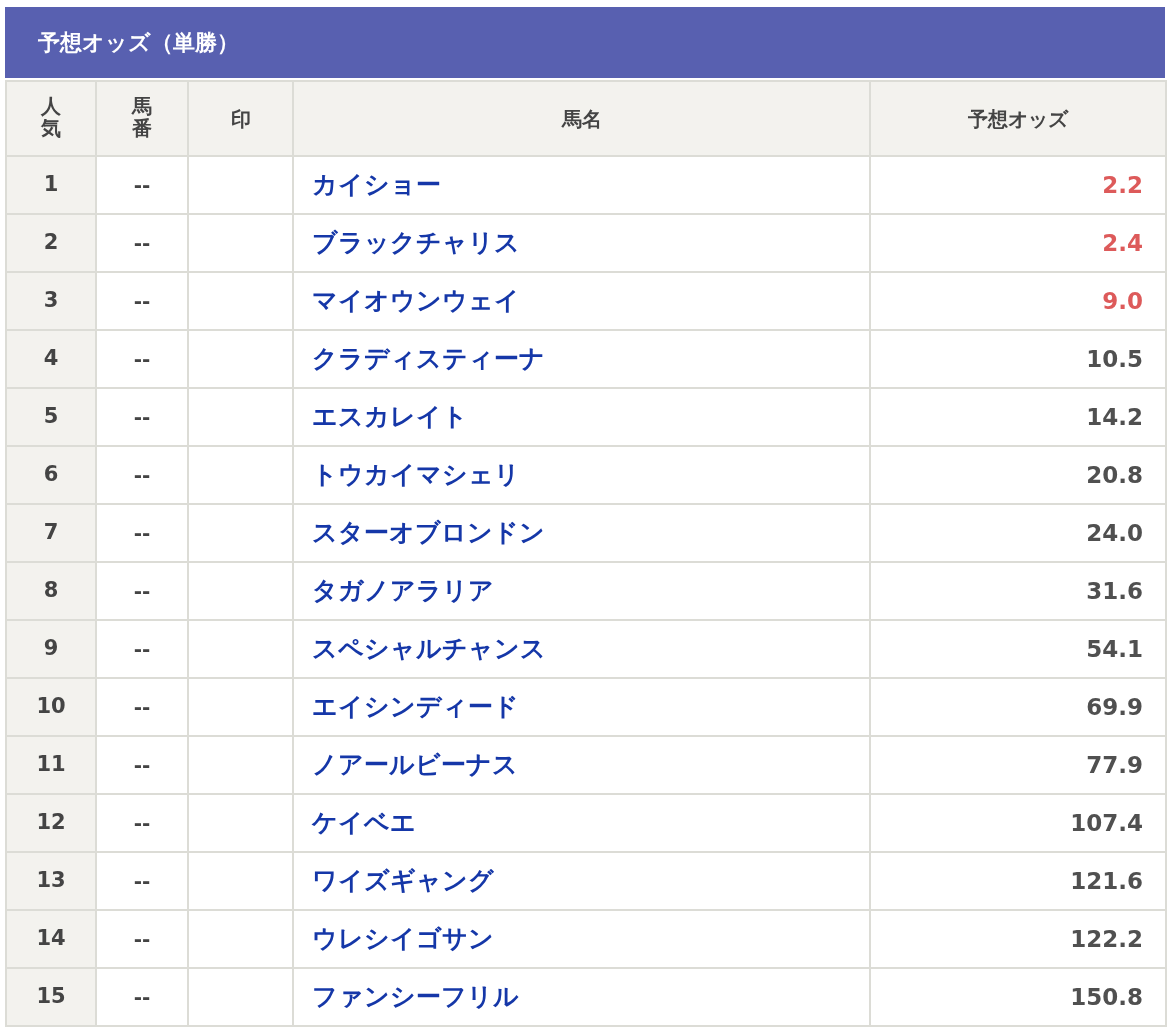 This screenshot has width=1169, height=1028. Describe the element at coordinates (390, 417) in the screenshot. I see `horse-name-link: エスカレイト` at that location.